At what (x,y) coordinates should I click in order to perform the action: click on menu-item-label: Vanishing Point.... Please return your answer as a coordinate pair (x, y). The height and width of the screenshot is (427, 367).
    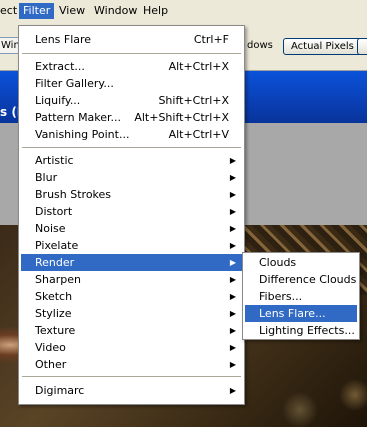
    Looking at the image, I should click on (82, 134).